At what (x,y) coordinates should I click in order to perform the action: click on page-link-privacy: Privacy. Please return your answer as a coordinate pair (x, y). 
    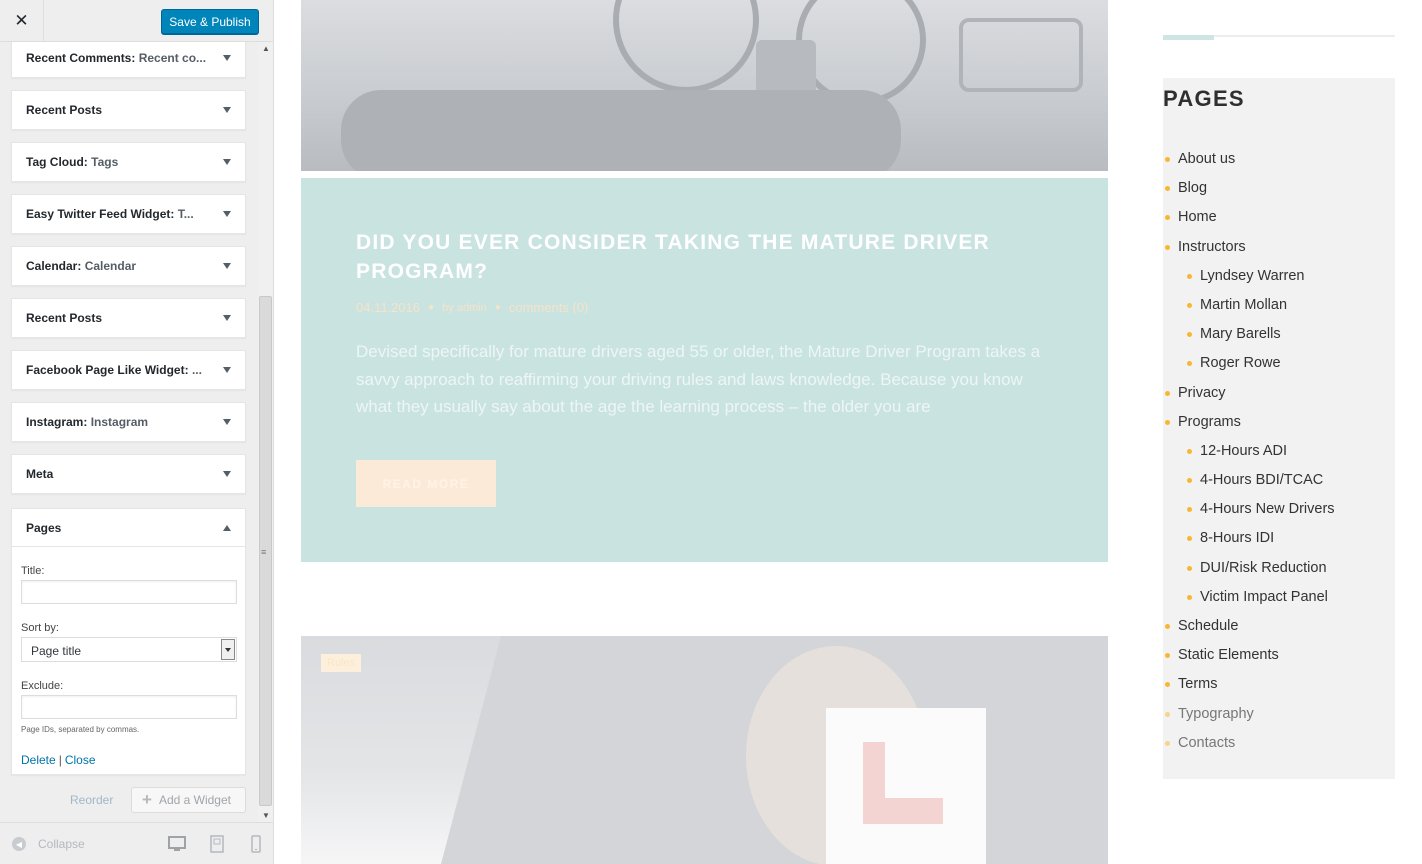
    Looking at the image, I should click on (1249, 393).